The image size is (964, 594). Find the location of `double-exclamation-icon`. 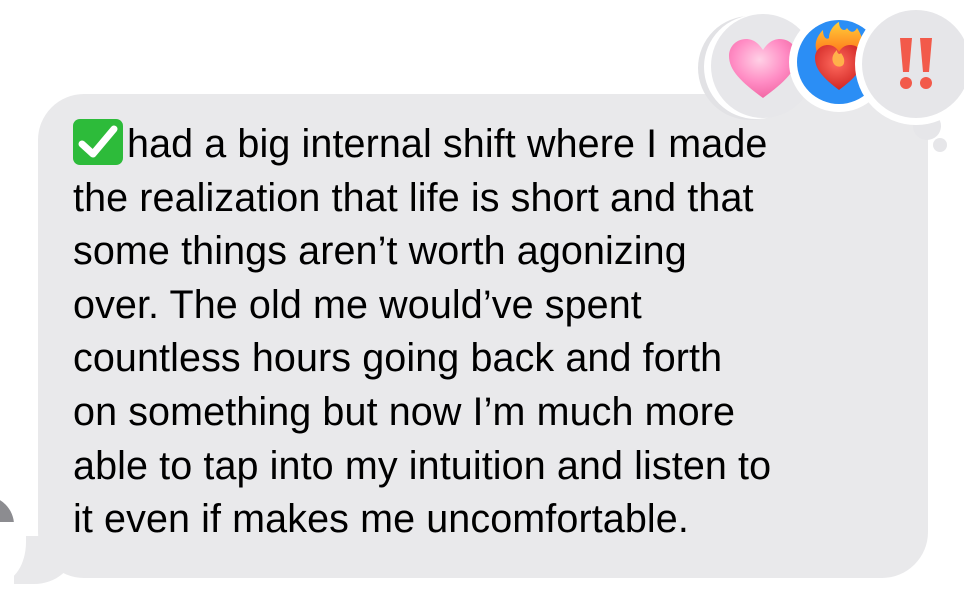

double-exclamation-icon is located at coordinates (916, 63).